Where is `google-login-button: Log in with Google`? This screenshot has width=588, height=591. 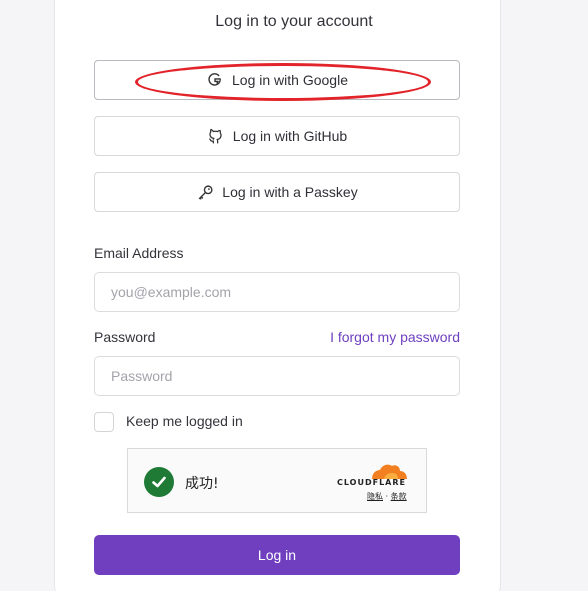
google-login-button: Log in with Google is located at coordinates (277, 80).